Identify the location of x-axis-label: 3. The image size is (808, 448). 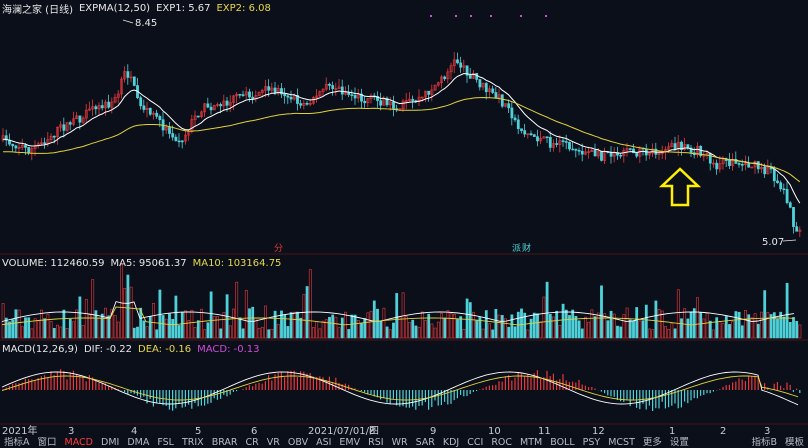
(71, 431).